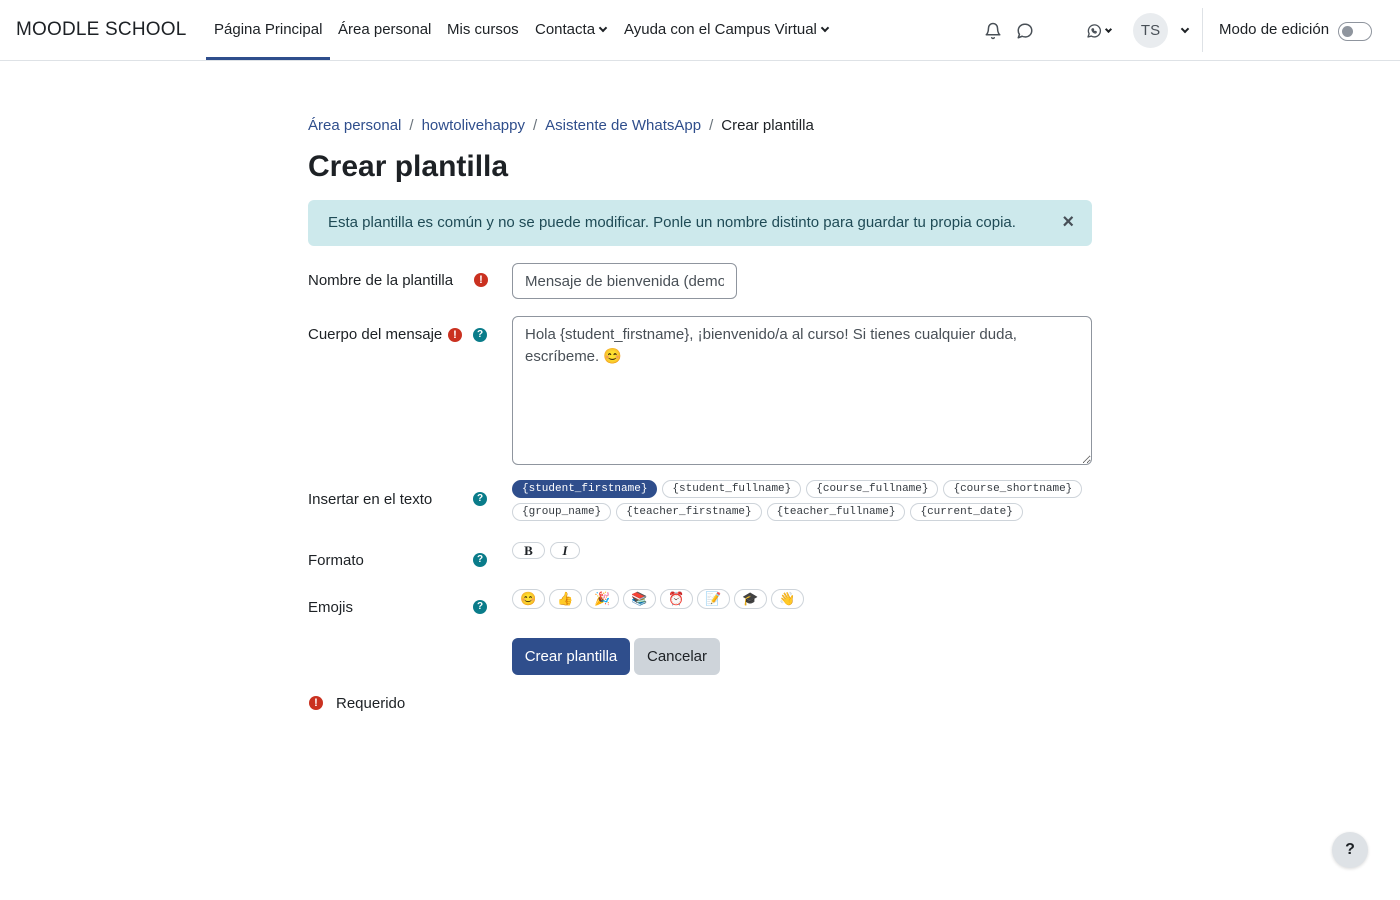  I want to click on bold-button: B, so click(528, 550).